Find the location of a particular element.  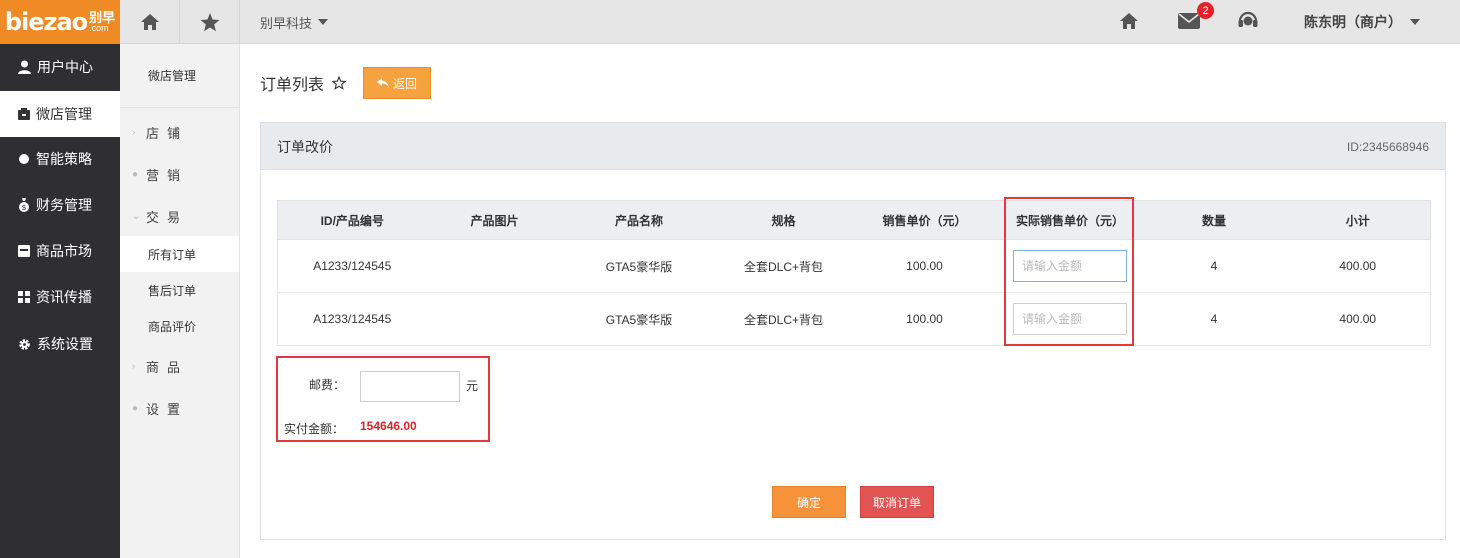

sidebar-item-user-center: 用户中心 is located at coordinates (60, 67).